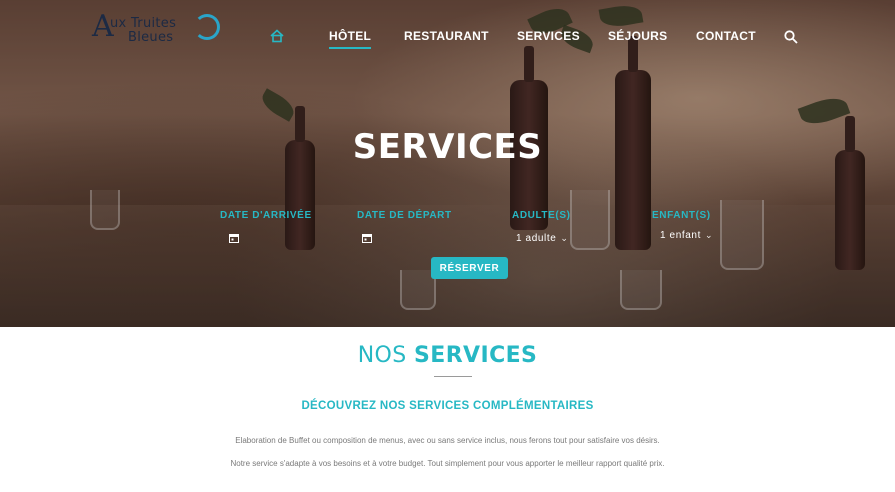 The height and width of the screenshot is (492, 895). I want to click on home-icon, so click(277, 36).